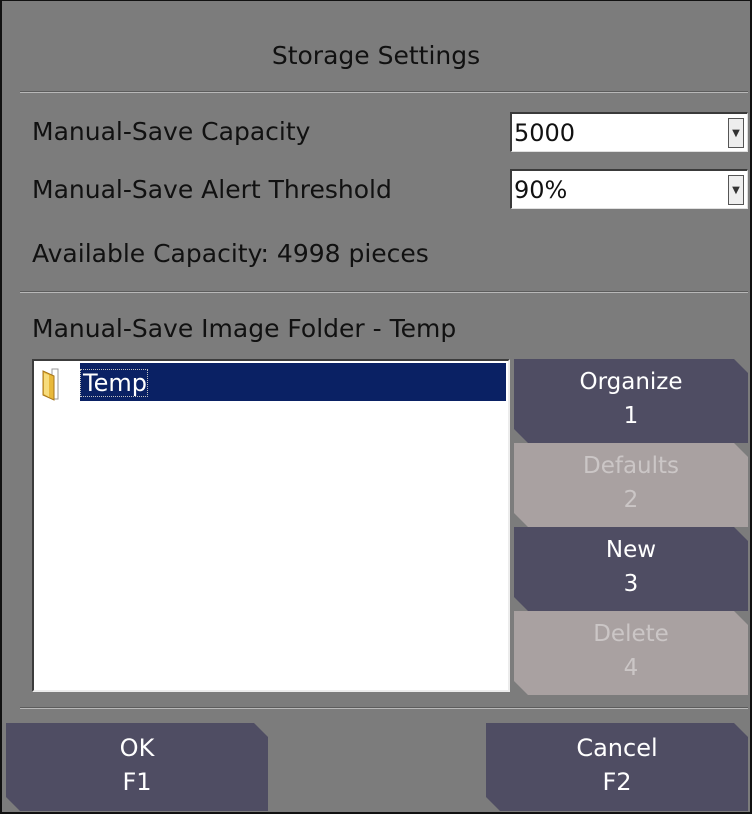  What do you see at coordinates (545, 133) in the screenshot?
I see `capacity-value: 5000` at bounding box center [545, 133].